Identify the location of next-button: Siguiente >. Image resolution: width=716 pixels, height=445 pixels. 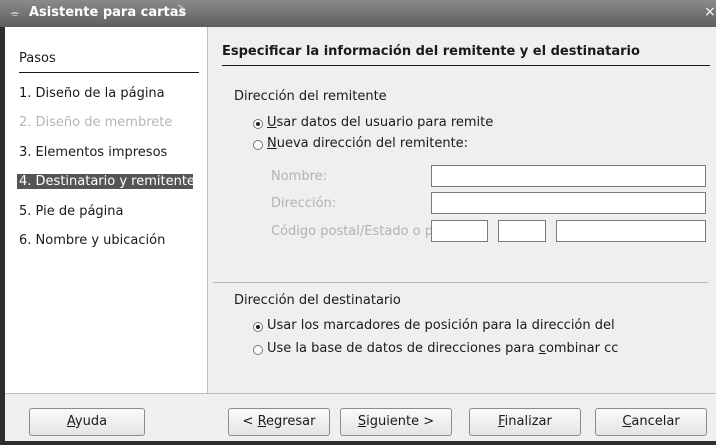
(396, 422).